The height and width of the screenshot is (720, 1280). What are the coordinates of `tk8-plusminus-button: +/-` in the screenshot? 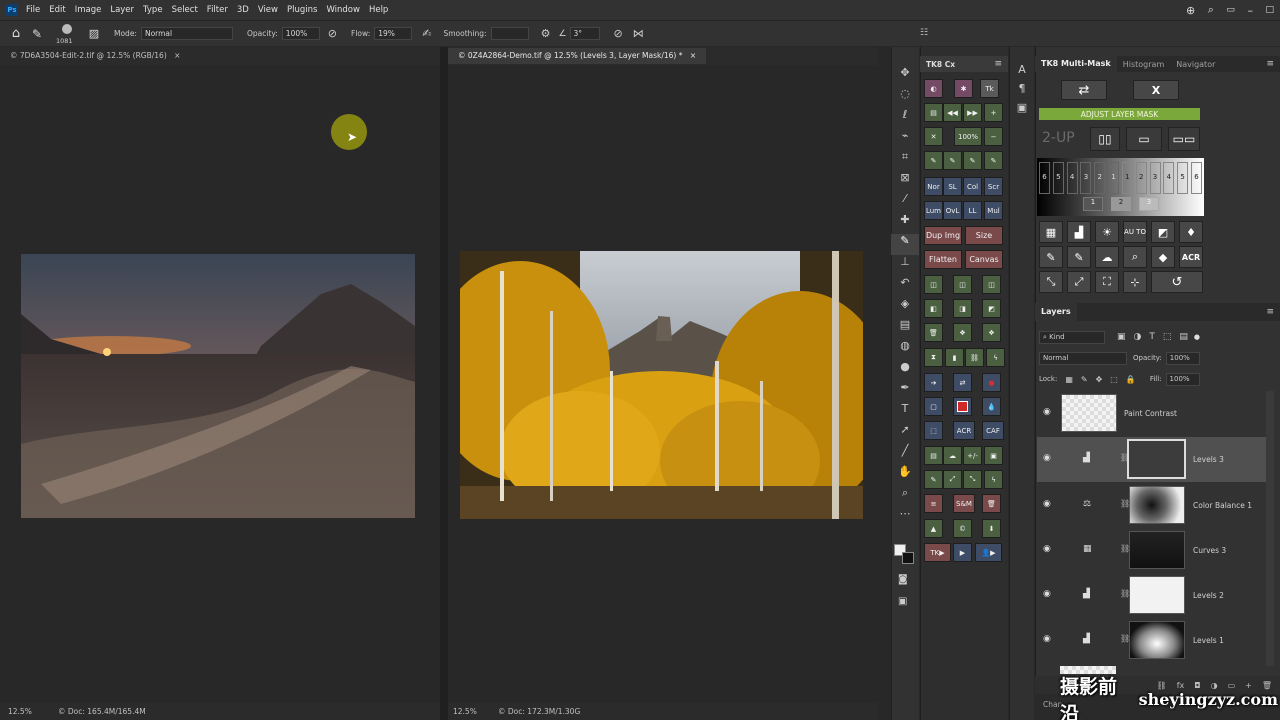 It's located at (972, 455).